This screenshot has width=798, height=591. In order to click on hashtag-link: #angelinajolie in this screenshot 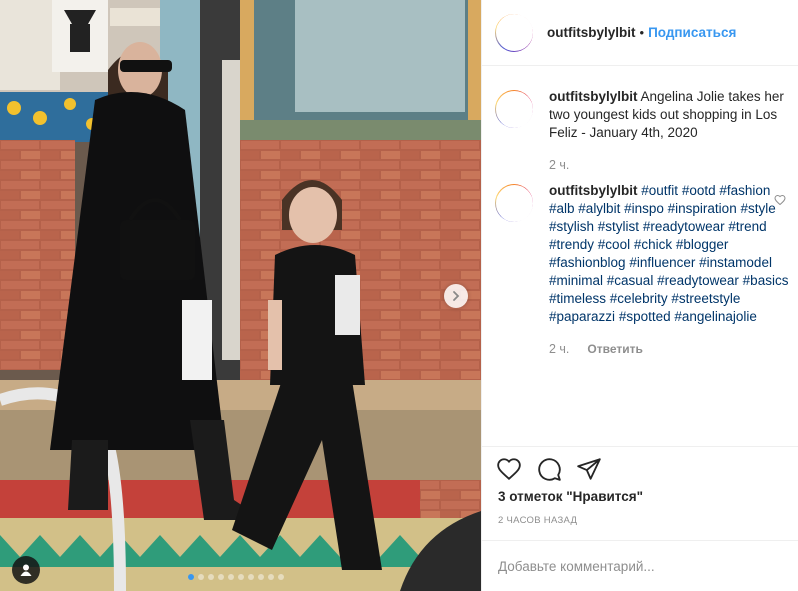, I will do `click(715, 316)`.